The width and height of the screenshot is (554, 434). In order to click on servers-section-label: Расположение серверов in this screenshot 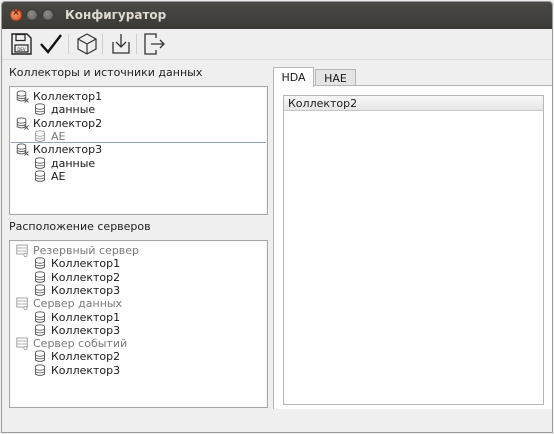, I will do `click(80, 226)`.